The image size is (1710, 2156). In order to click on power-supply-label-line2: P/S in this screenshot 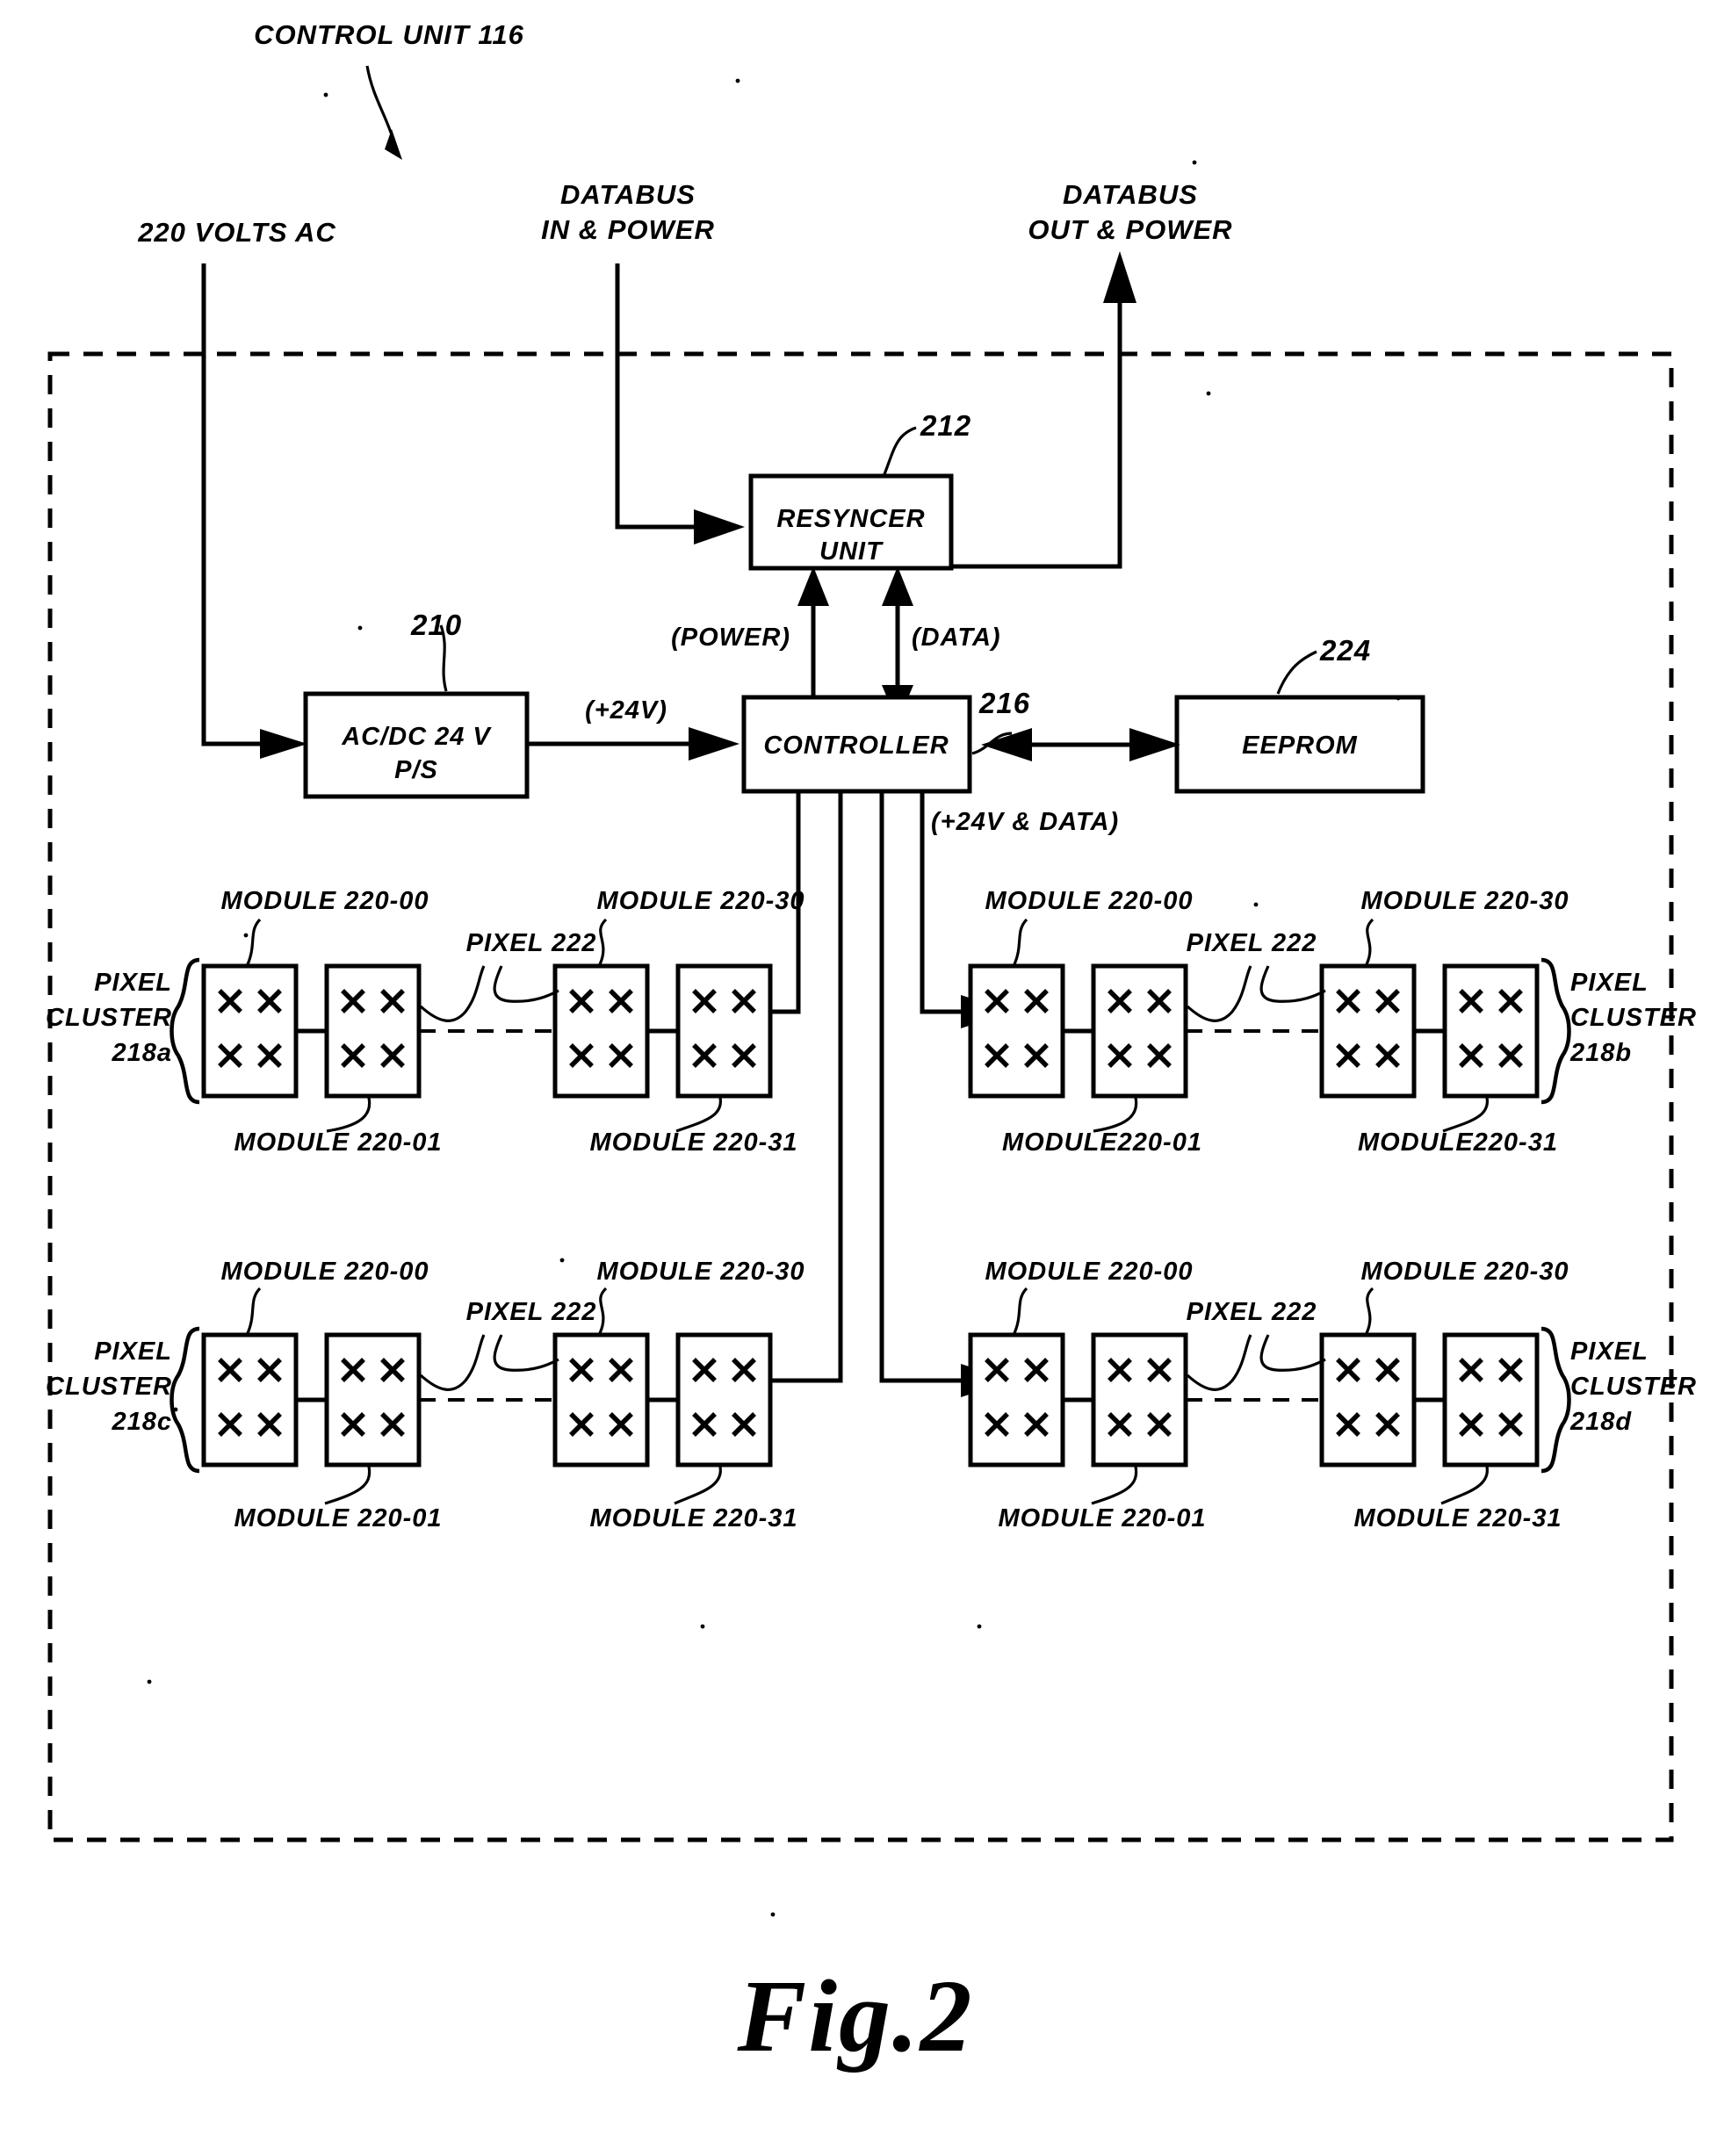, I will do `click(416, 770)`.